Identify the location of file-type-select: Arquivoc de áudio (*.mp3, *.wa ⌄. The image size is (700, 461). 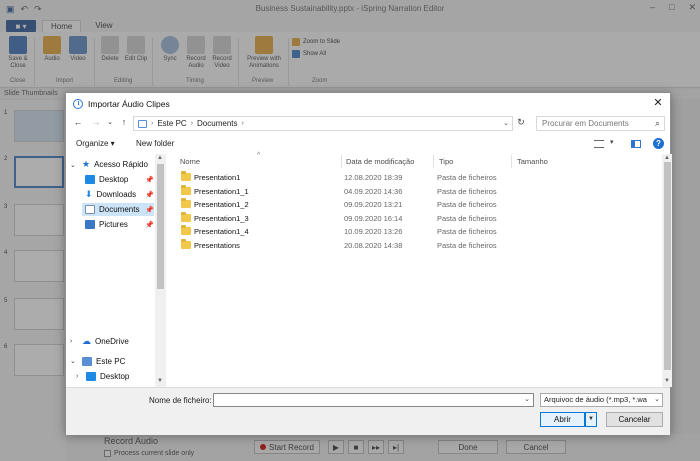
(601, 400).